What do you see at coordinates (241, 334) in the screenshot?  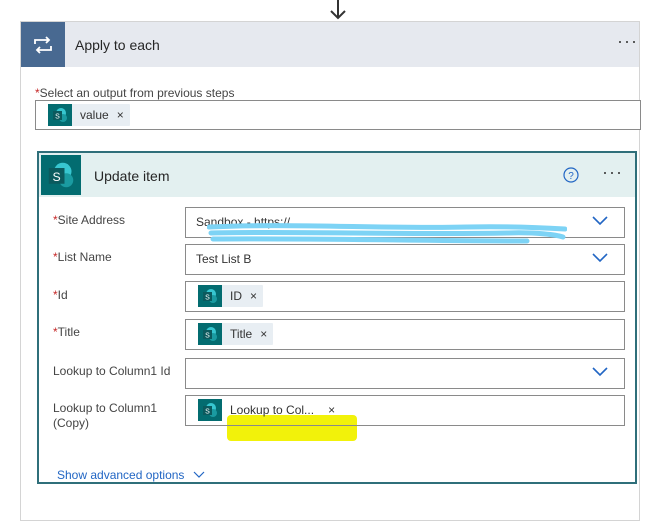 I see `token-label: Title` at bounding box center [241, 334].